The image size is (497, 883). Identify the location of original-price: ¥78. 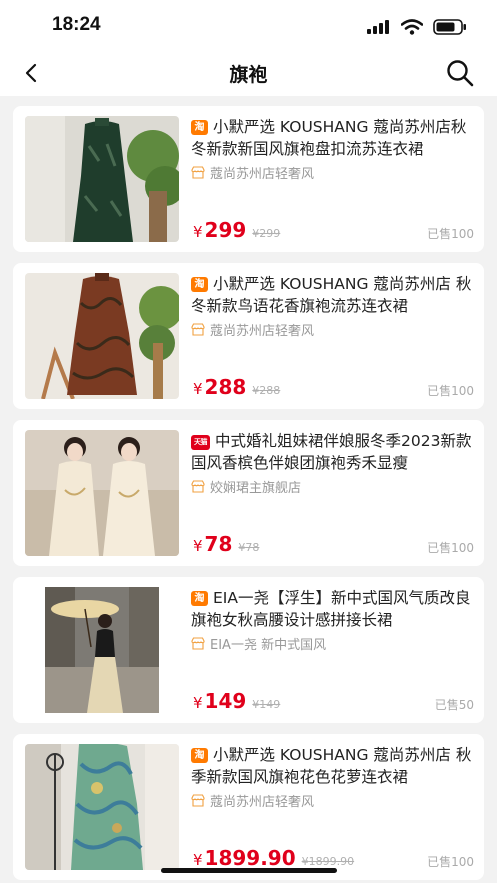
(248, 547).